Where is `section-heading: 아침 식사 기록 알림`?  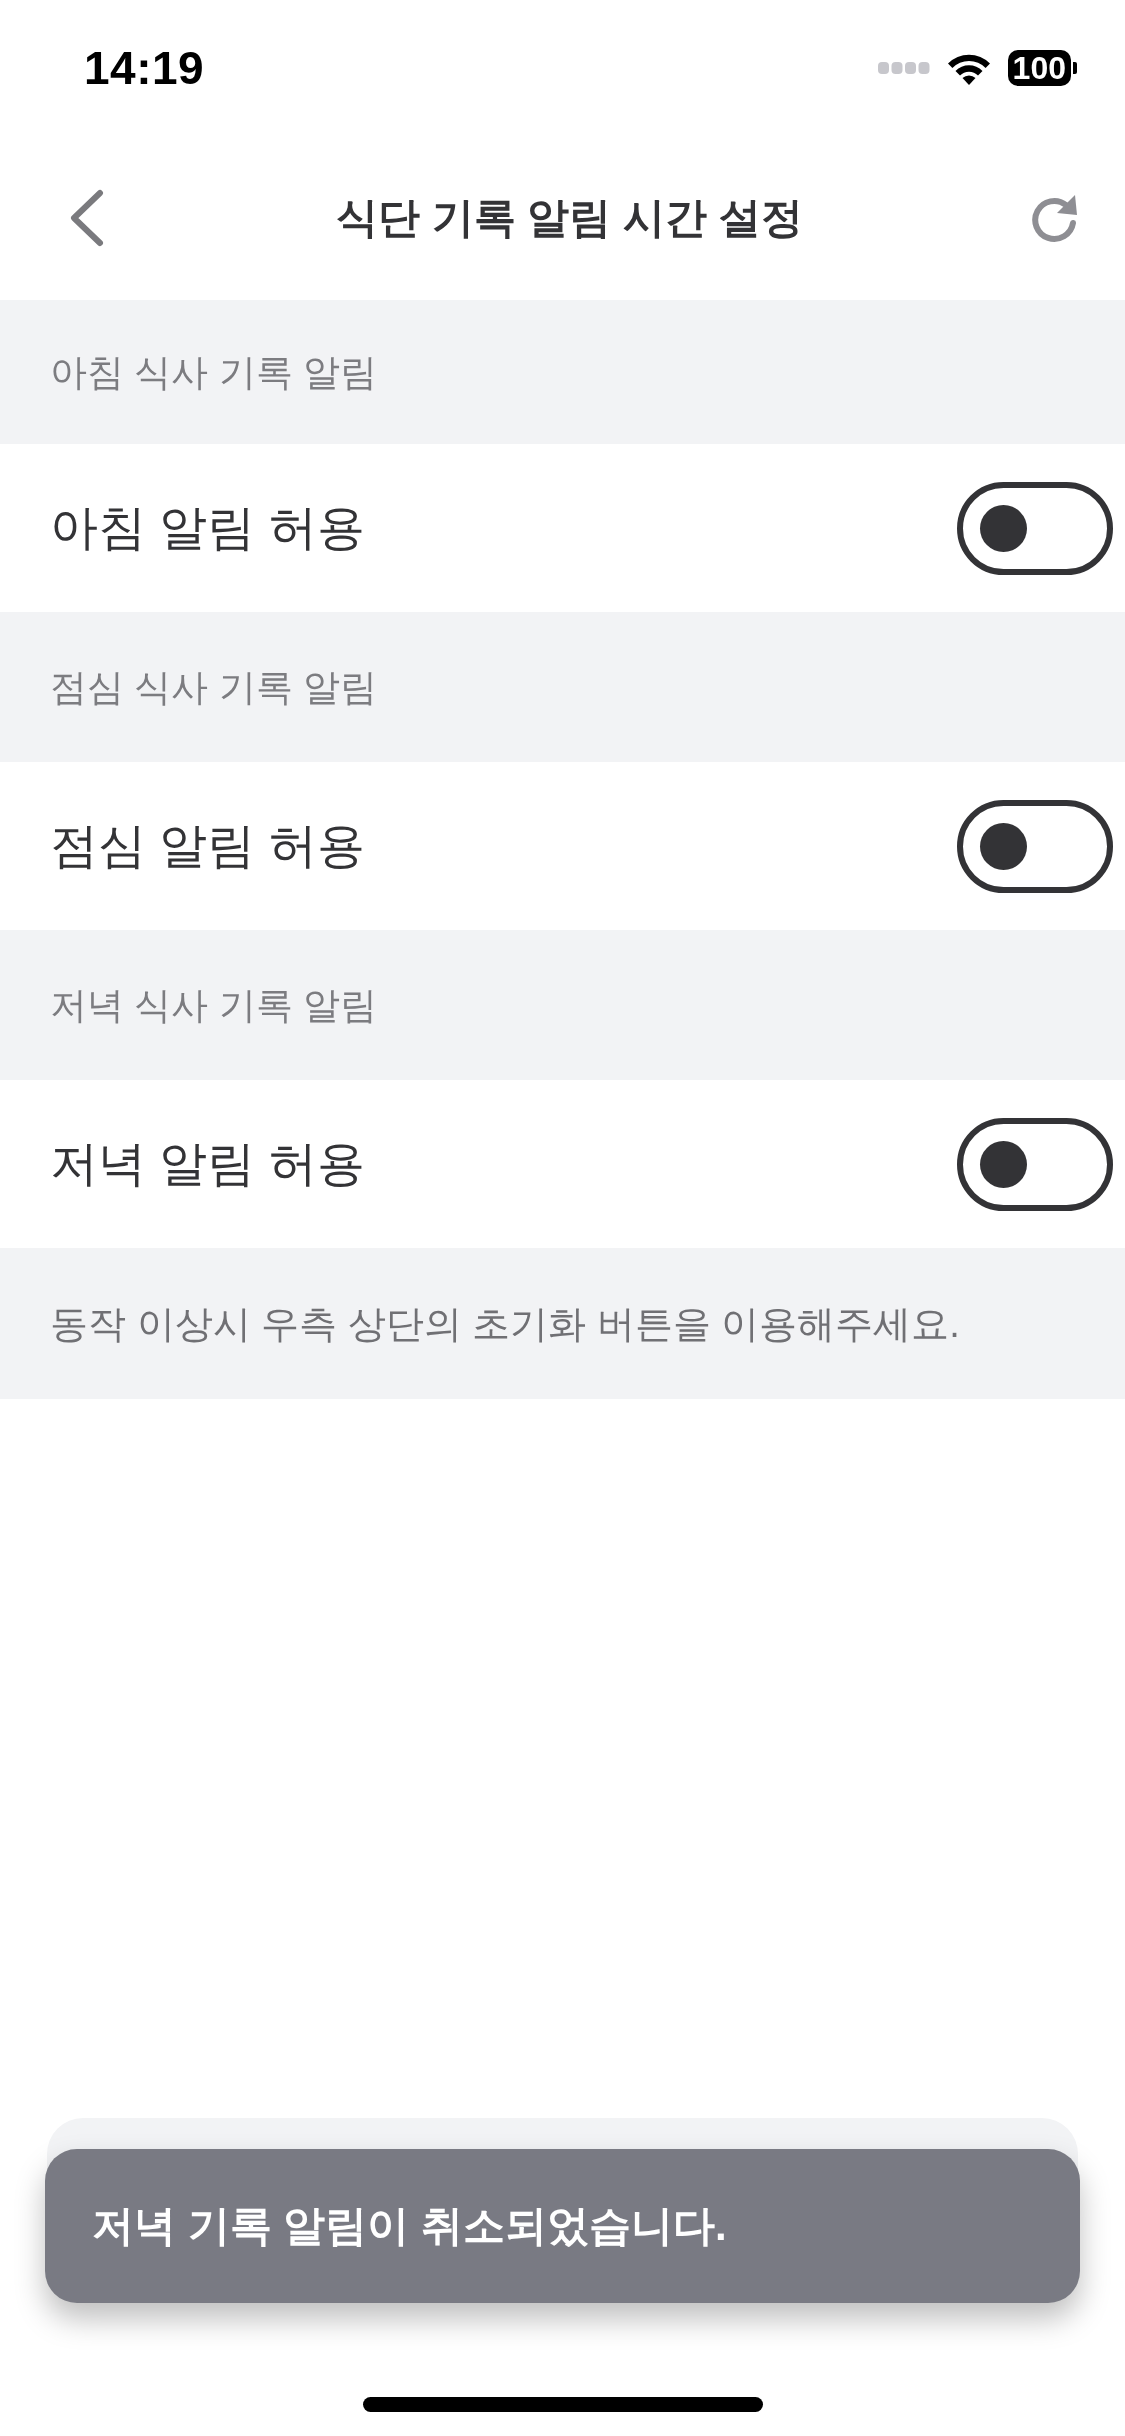
section-heading: 아침 식사 기록 알림 is located at coordinates (213, 372).